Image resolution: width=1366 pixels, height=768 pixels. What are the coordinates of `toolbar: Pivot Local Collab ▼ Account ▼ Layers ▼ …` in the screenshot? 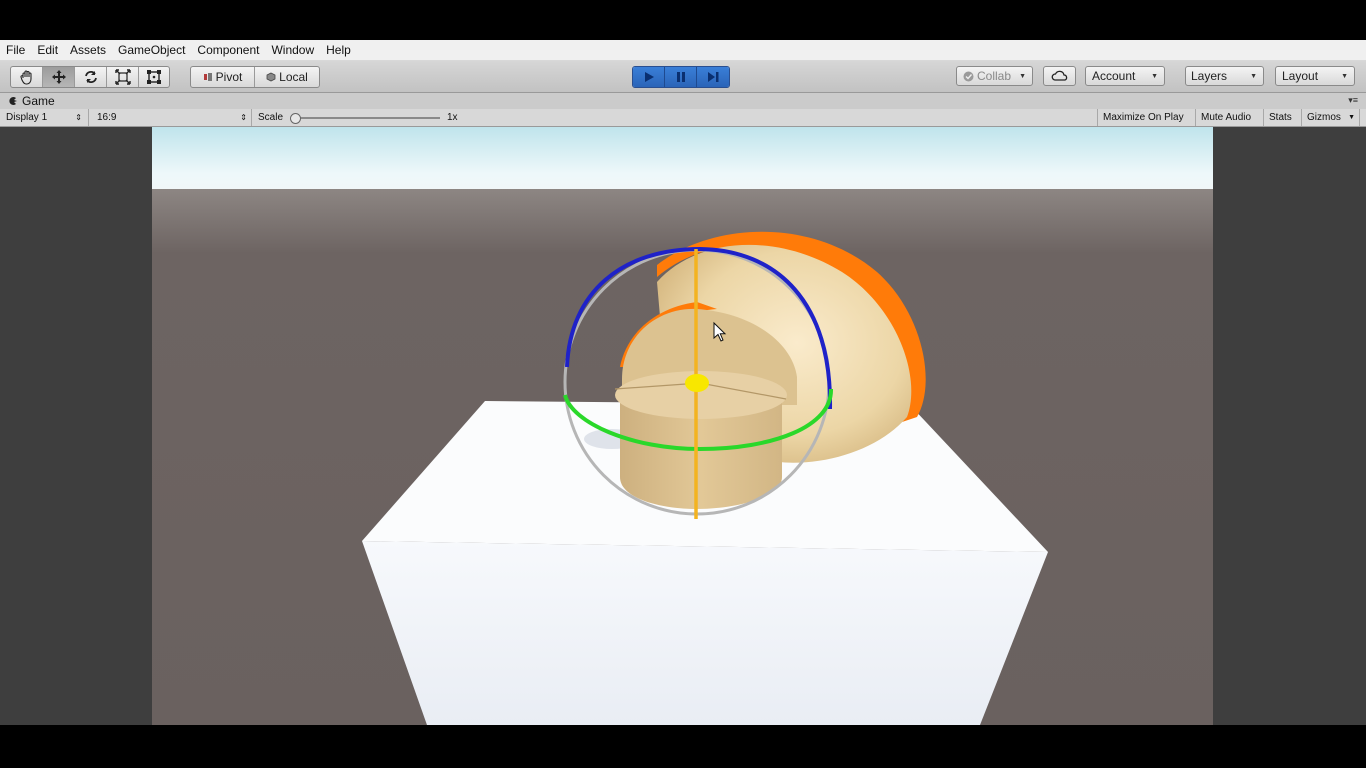 It's located at (683, 77).